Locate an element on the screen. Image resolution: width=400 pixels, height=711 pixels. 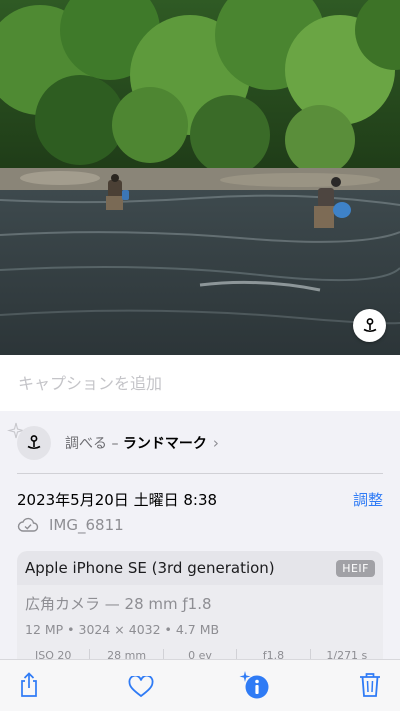
lookup-subject: ランドマーク is located at coordinates (164, 444).